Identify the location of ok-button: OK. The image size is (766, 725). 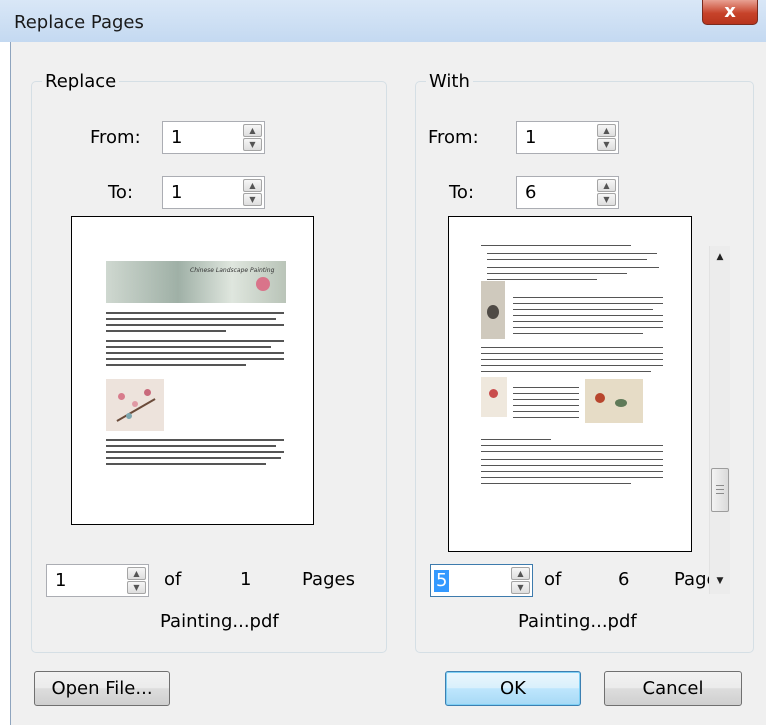
(513, 688).